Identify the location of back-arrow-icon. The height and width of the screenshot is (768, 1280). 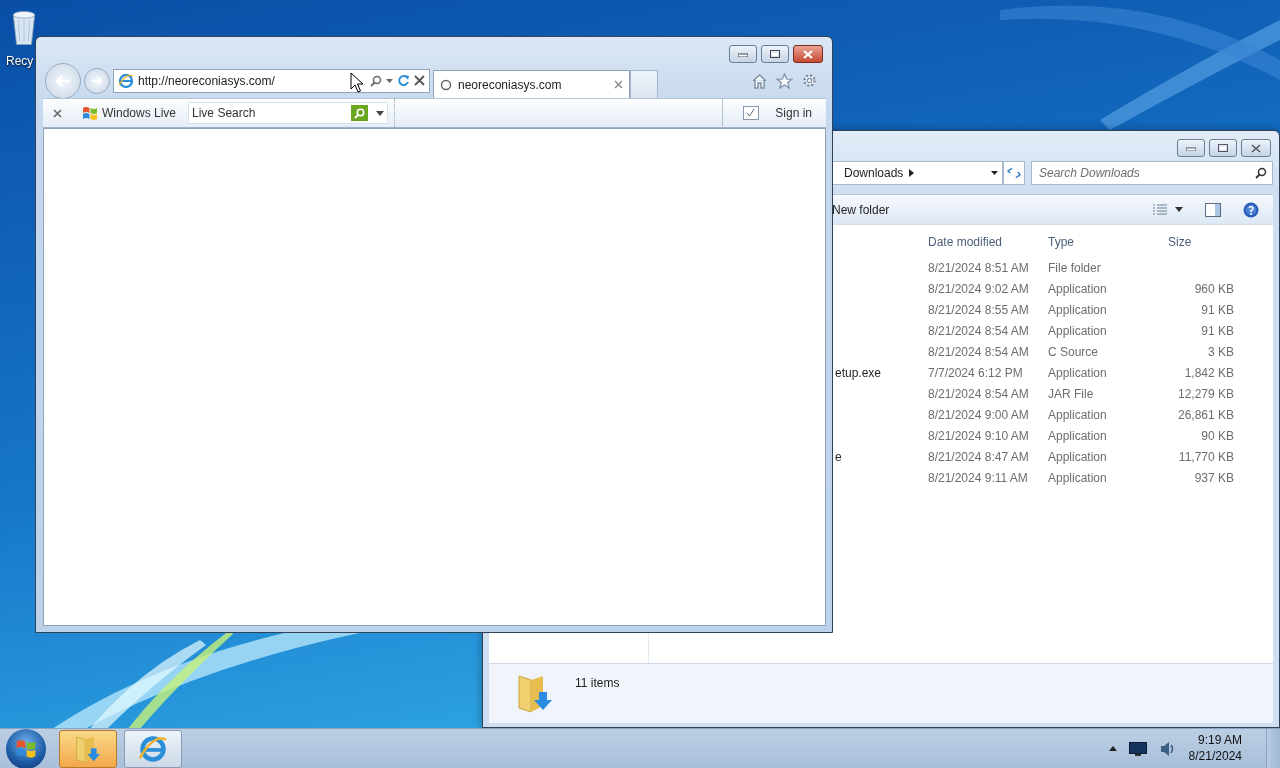
(63, 80).